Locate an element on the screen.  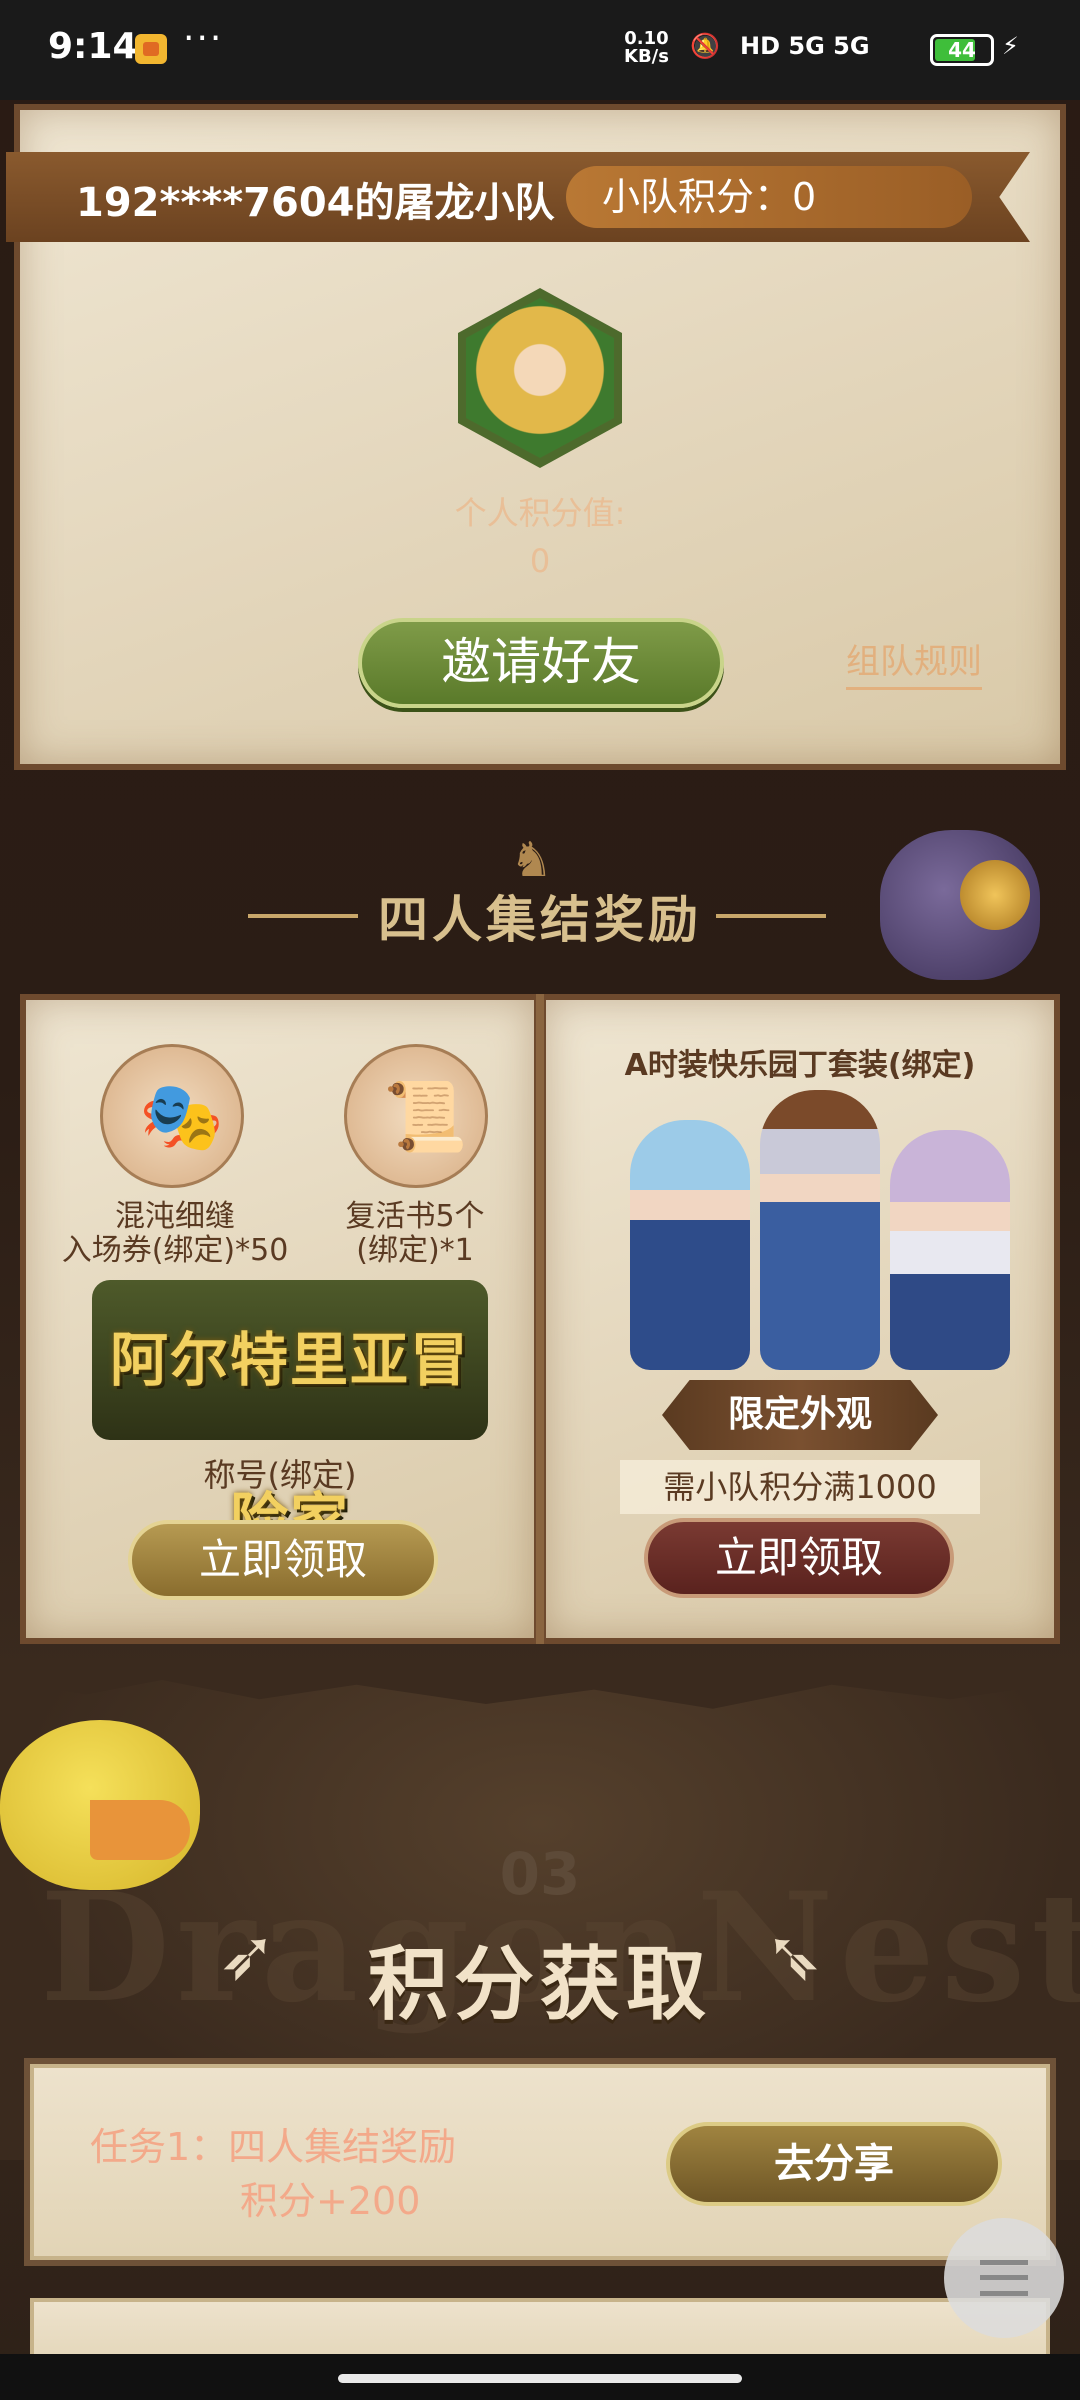
reward-item-2: 📜 is located at coordinates (416, 1116).